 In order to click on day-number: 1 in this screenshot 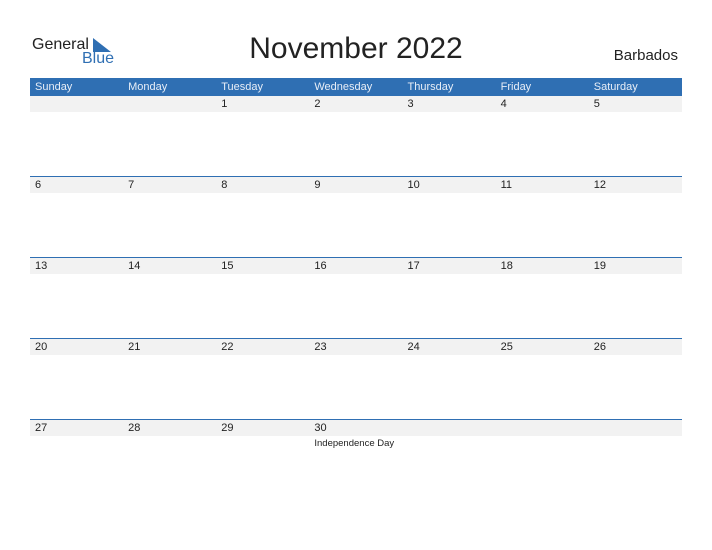, I will do `click(224, 104)`.